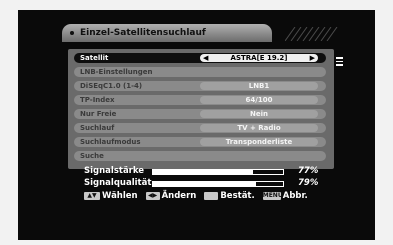  What do you see at coordinates (98, 114) in the screenshot?
I see `menu-item-label: Nur Freie` at bounding box center [98, 114].